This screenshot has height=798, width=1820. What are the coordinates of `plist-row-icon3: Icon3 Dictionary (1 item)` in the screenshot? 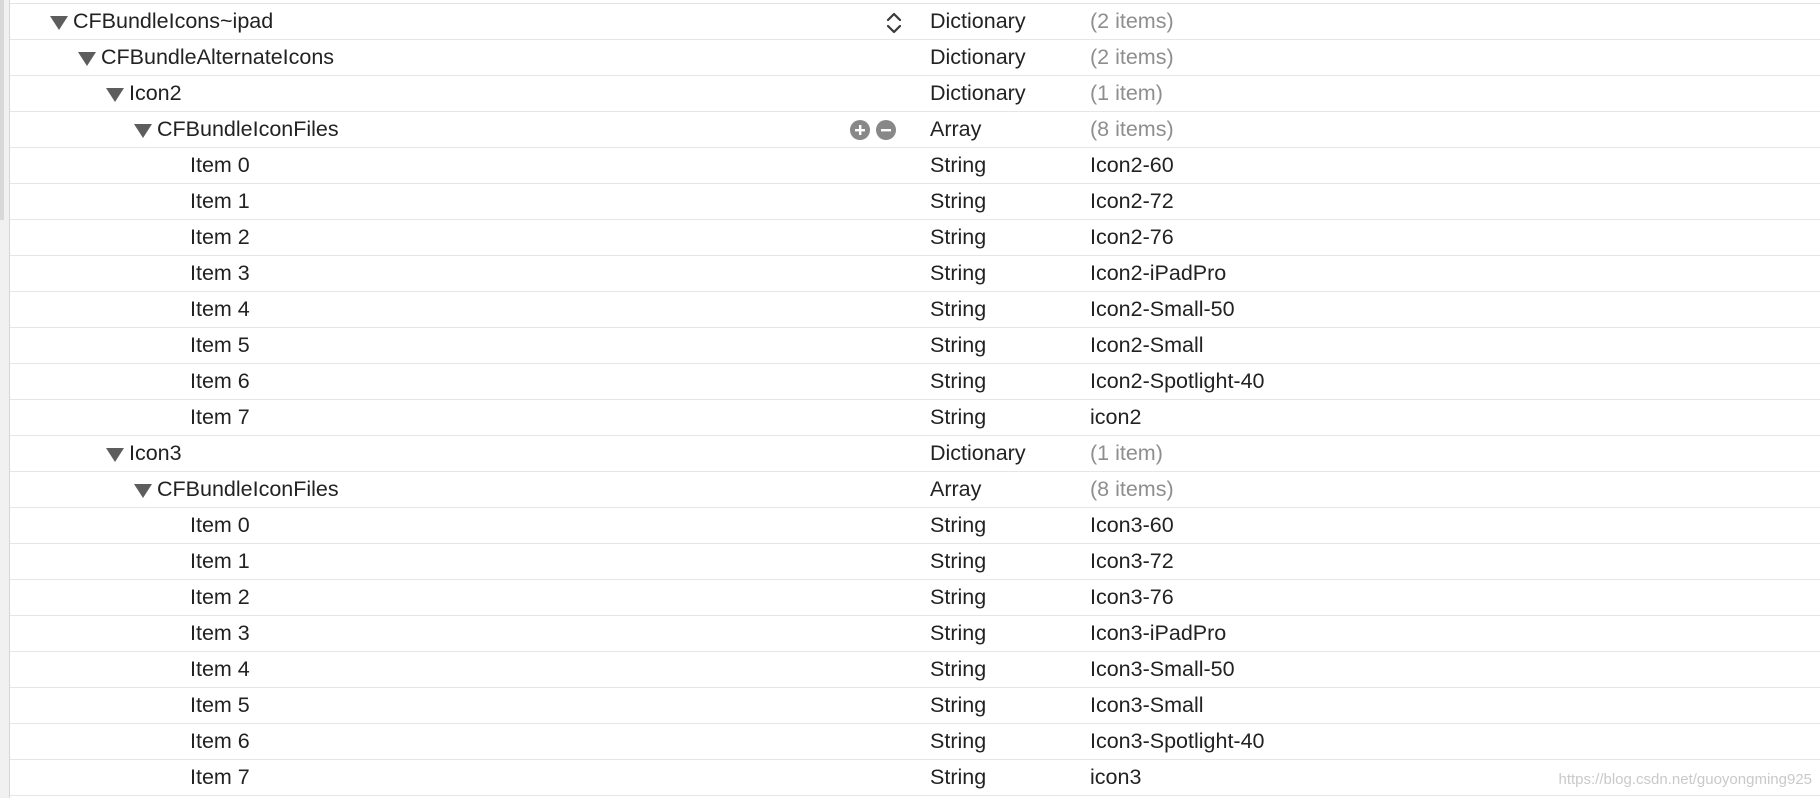 It's located at (915, 454).